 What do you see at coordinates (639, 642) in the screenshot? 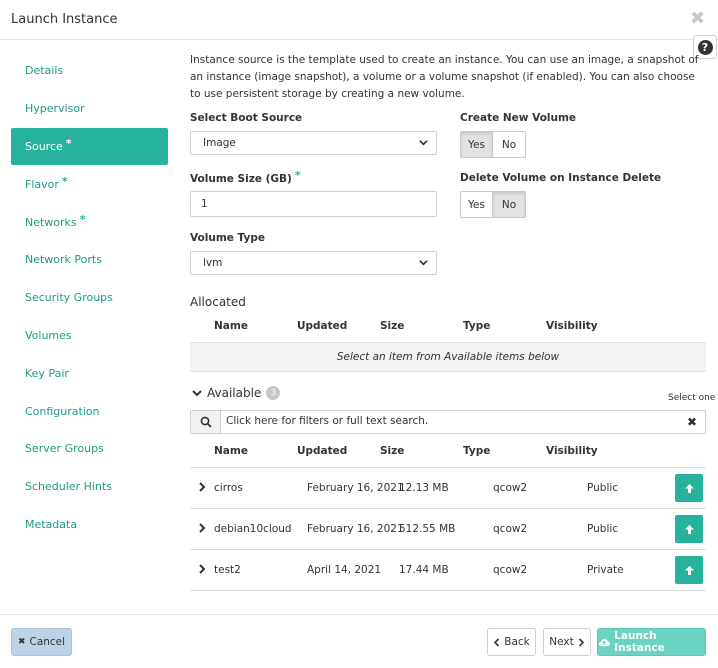
I see `launch-label: Launch Instance` at bounding box center [639, 642].